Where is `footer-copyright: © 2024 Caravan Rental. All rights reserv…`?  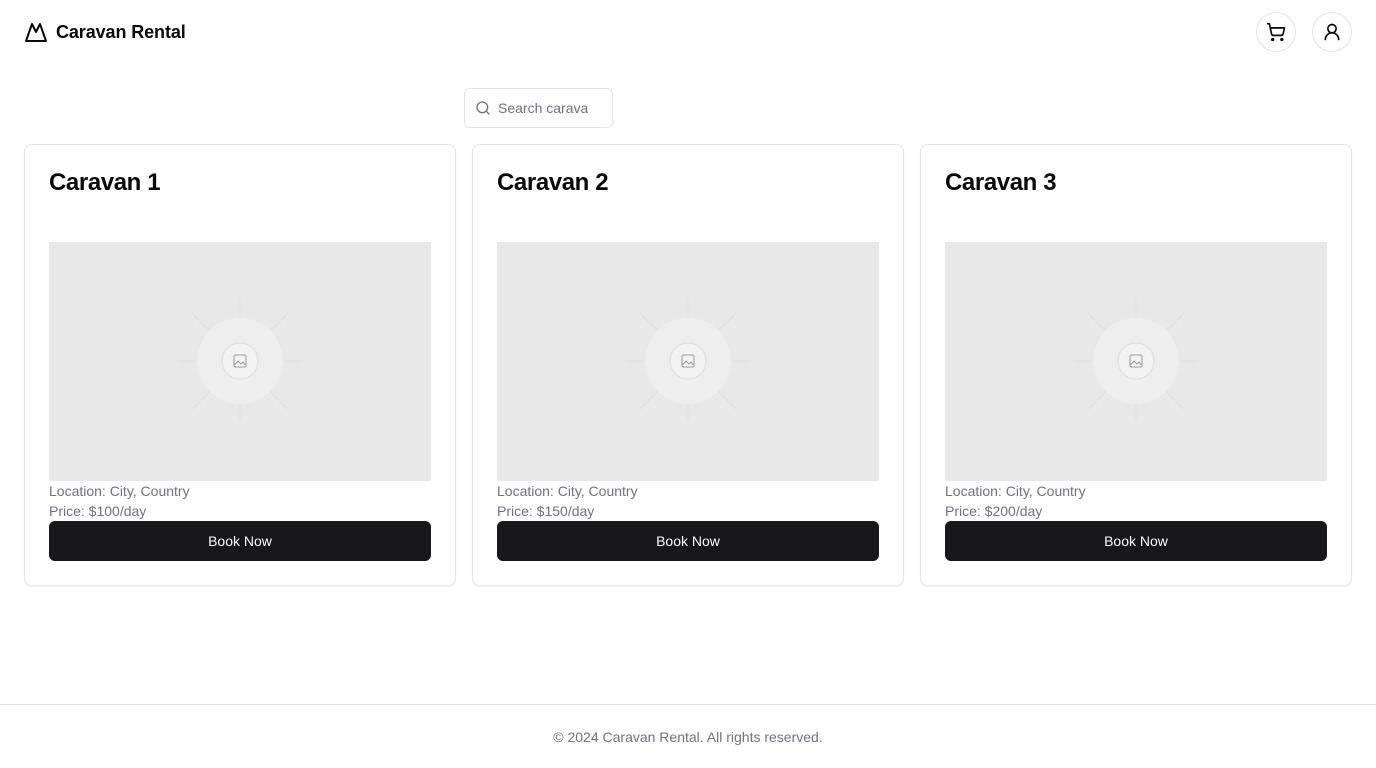 footer-copyright: © 2024 Caravan Rental. All rights reserv… is located at coordinates (688, 736).